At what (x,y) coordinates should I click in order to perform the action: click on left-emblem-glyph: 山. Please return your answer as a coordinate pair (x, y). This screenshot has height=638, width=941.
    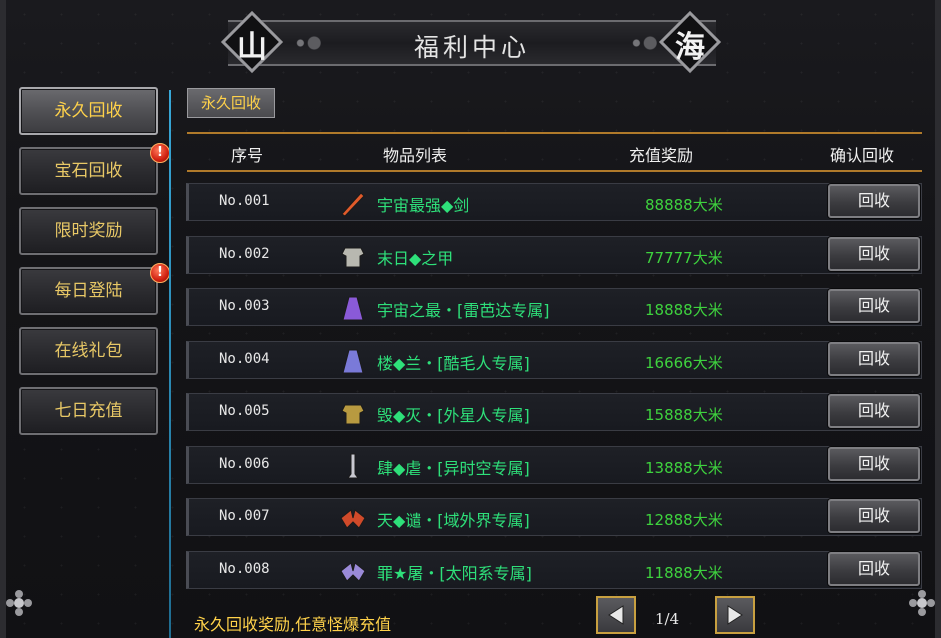
    Looking at the image, I should click on (252, 47).